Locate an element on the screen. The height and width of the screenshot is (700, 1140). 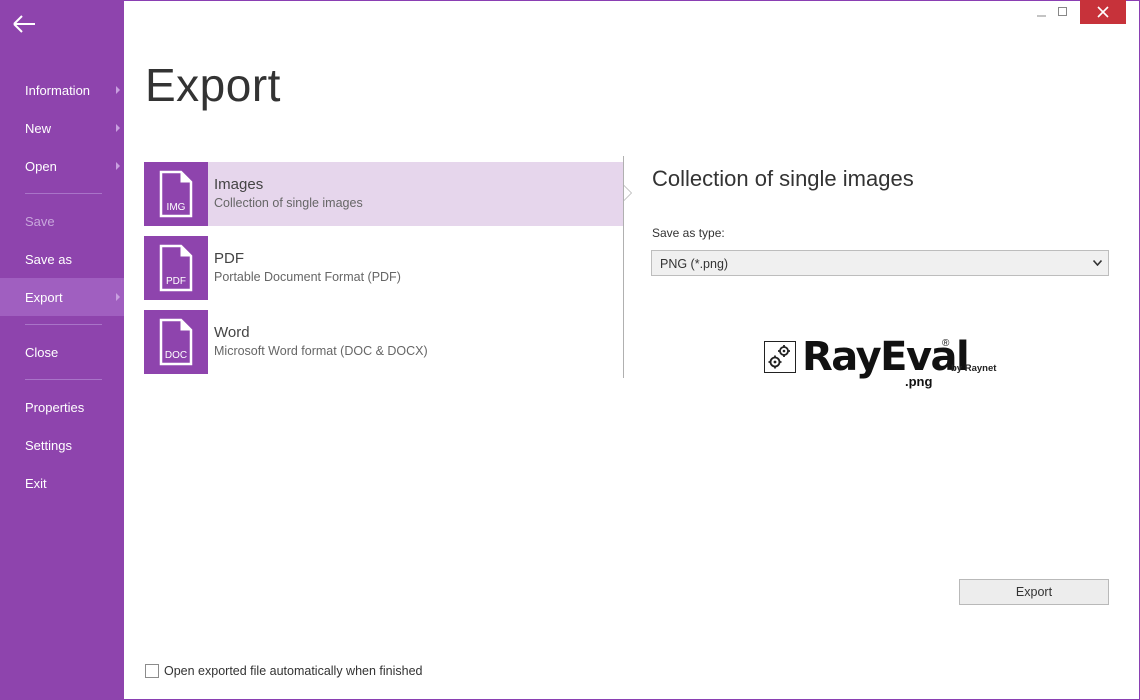
logo-extension: .png is located at coordinates (919, 381).